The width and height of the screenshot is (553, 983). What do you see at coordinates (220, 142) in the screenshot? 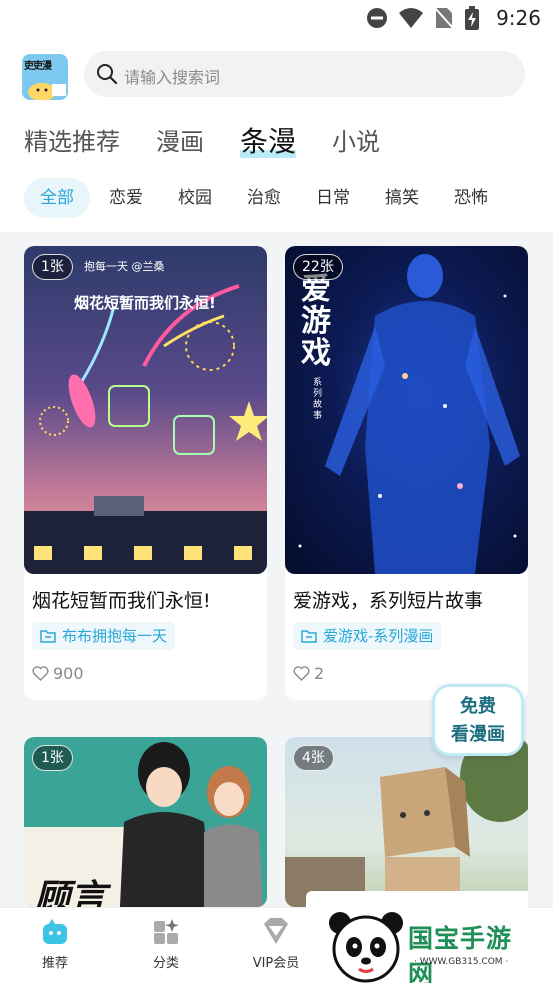
I see `content-tabs: 精选推荐 漫画 条漫 小说` at bounding box center [220, 142].